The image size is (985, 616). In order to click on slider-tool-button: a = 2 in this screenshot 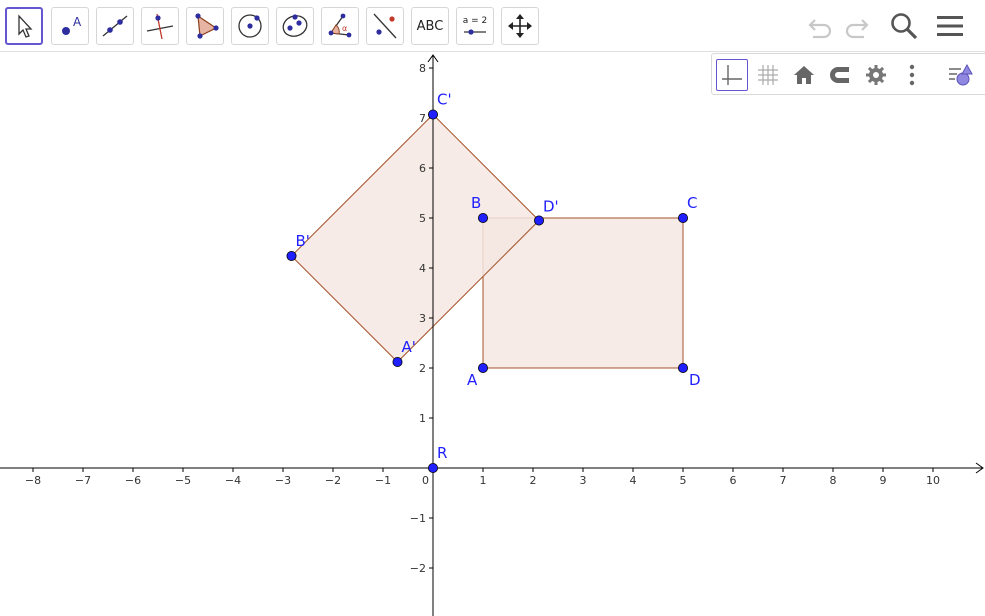, I will do `click(475, 26)`.